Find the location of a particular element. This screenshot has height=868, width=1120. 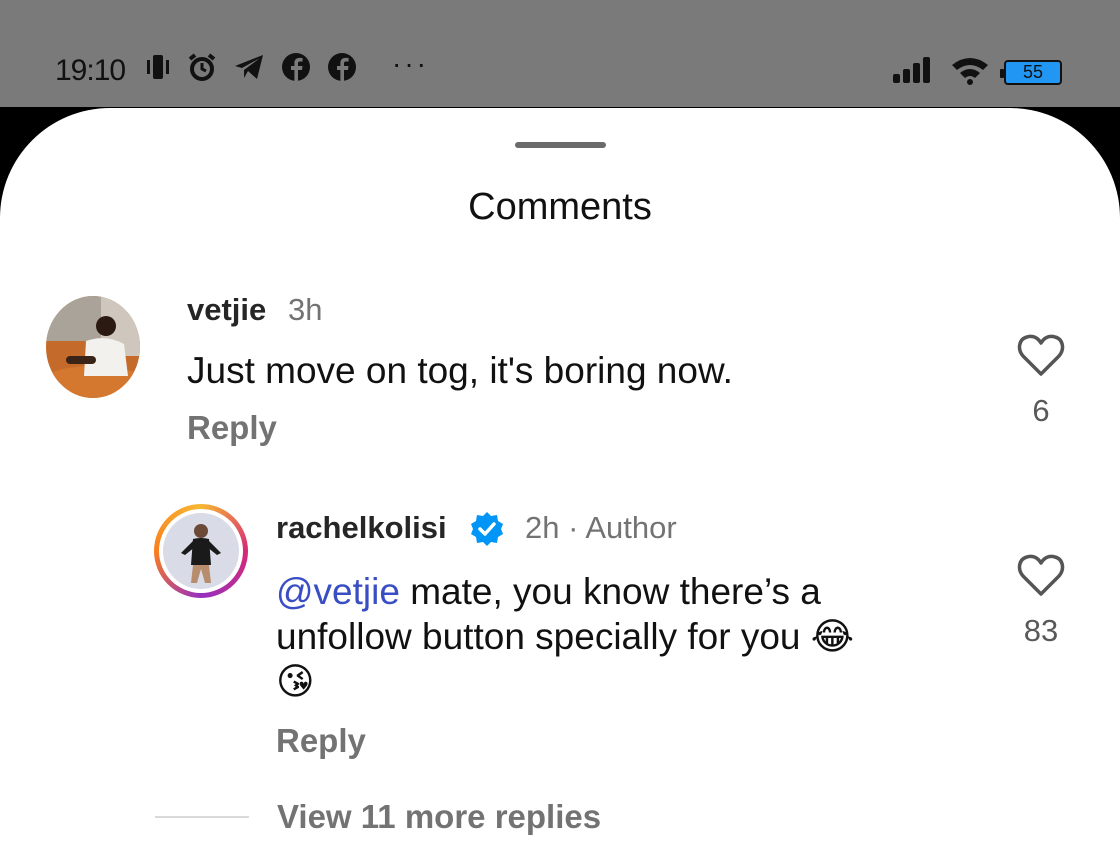

comment-username: vetjie is located at coordinates (226, 310).